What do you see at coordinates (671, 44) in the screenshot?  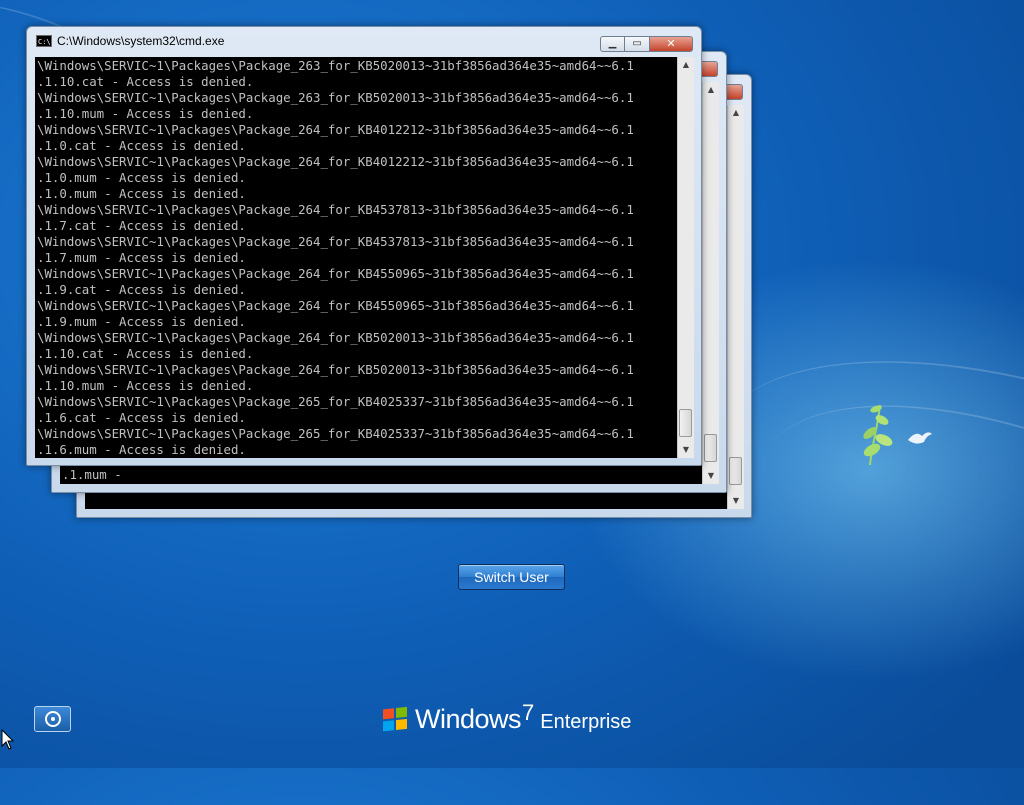 I see `close-button: ✕` at bounding box center [671, 44].